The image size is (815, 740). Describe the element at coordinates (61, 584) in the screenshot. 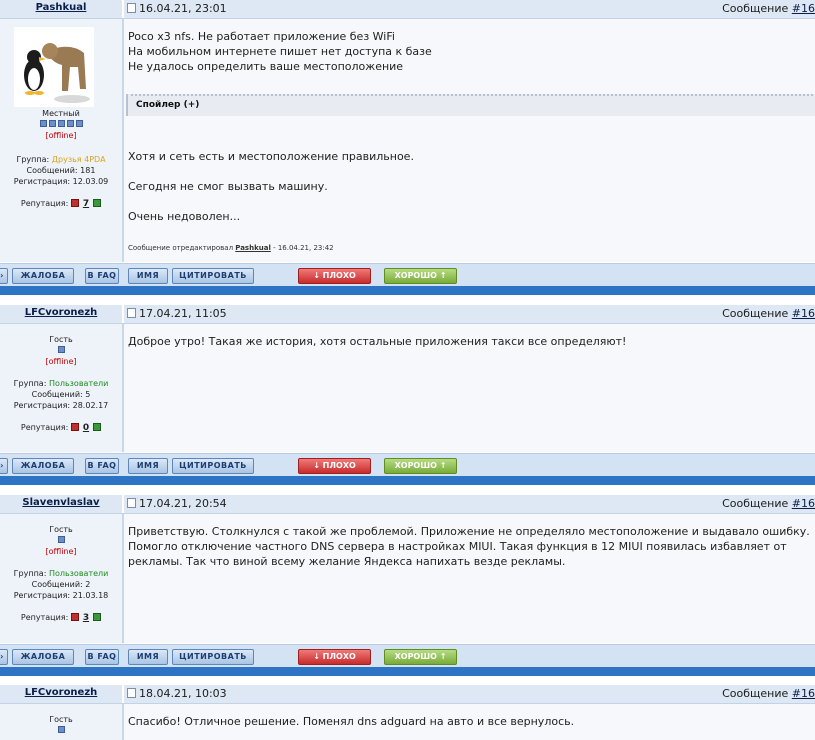

I see `user-messages: Сообщений: 2` at that location.